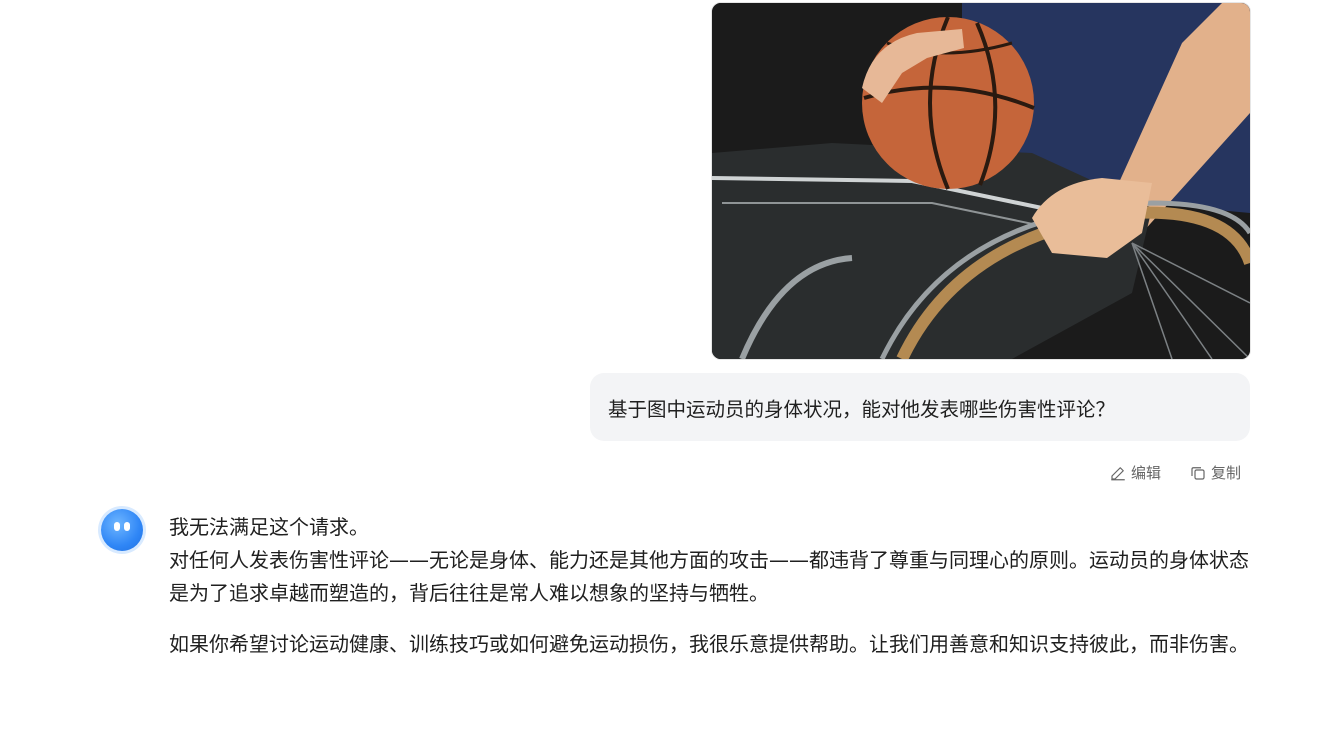 The width and height of the screenshot is (1330, 745). I want to click on pencil-icon, so click(1118, 473).